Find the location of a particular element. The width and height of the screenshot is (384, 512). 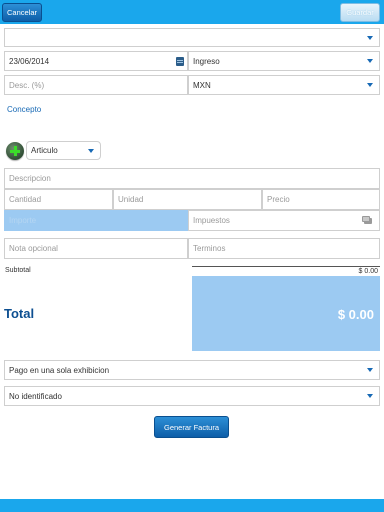

type-select: Ingreso is located at coordinates (284, 61).